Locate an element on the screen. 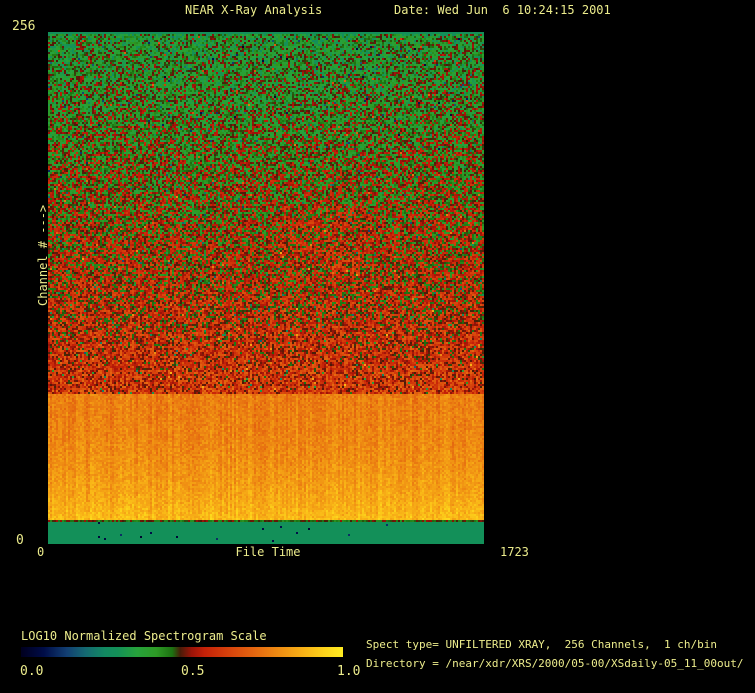  page-title: NEAR X-Ray Analysis is located at coordinates (254, 10).